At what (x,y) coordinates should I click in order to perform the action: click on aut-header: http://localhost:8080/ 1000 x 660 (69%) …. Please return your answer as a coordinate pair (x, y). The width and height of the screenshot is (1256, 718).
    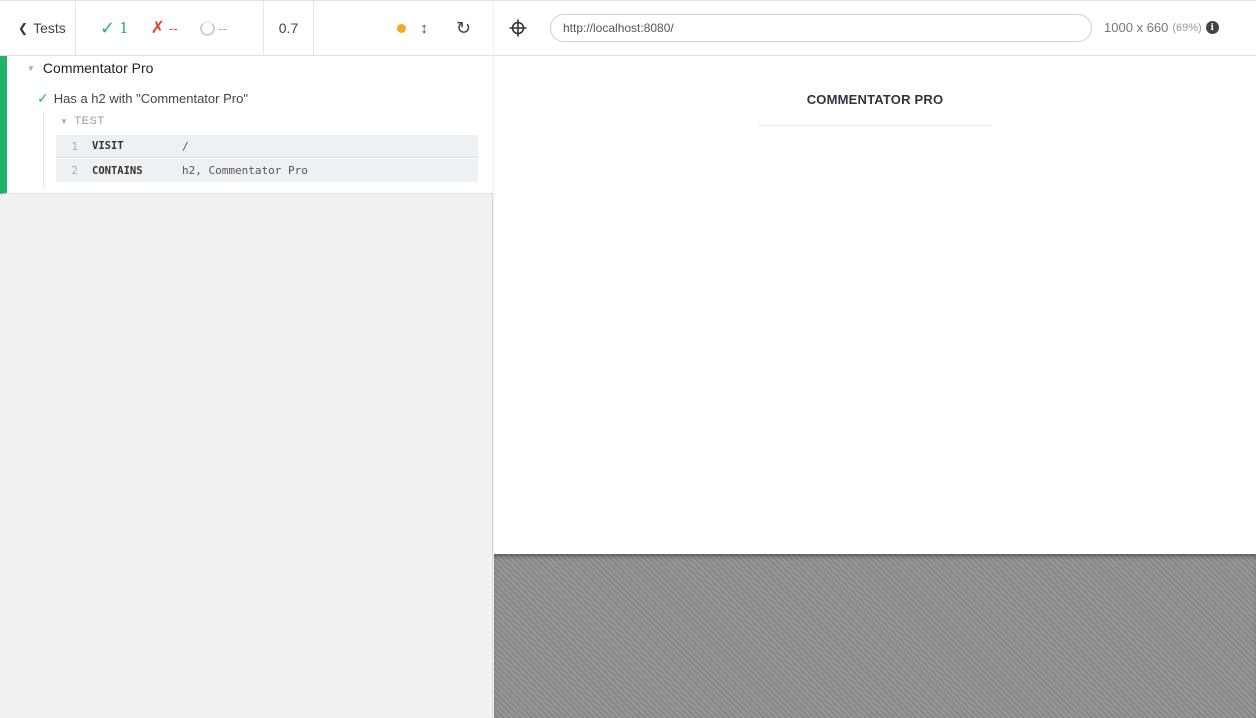
    Looking at the image, I should click on (875, 28).